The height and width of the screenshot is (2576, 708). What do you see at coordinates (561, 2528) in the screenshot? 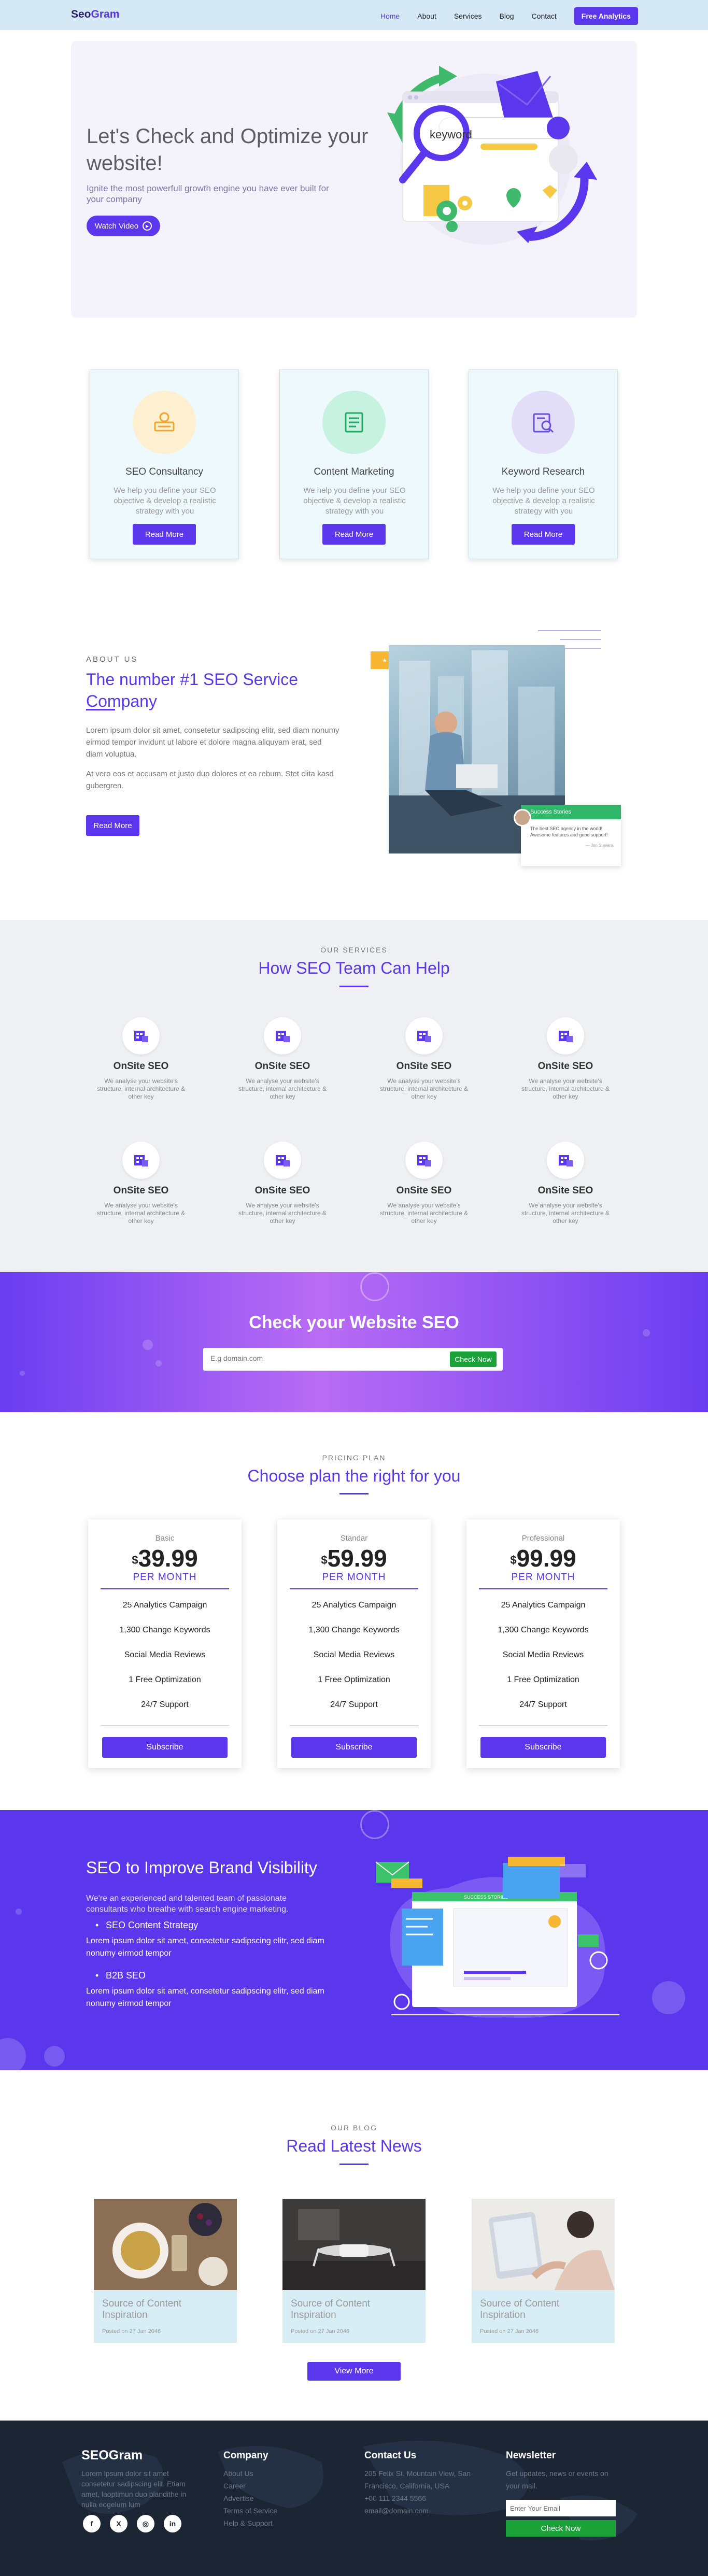
I see `newsletter-submit-button: Check Now` at bounding box center [561, 2528].